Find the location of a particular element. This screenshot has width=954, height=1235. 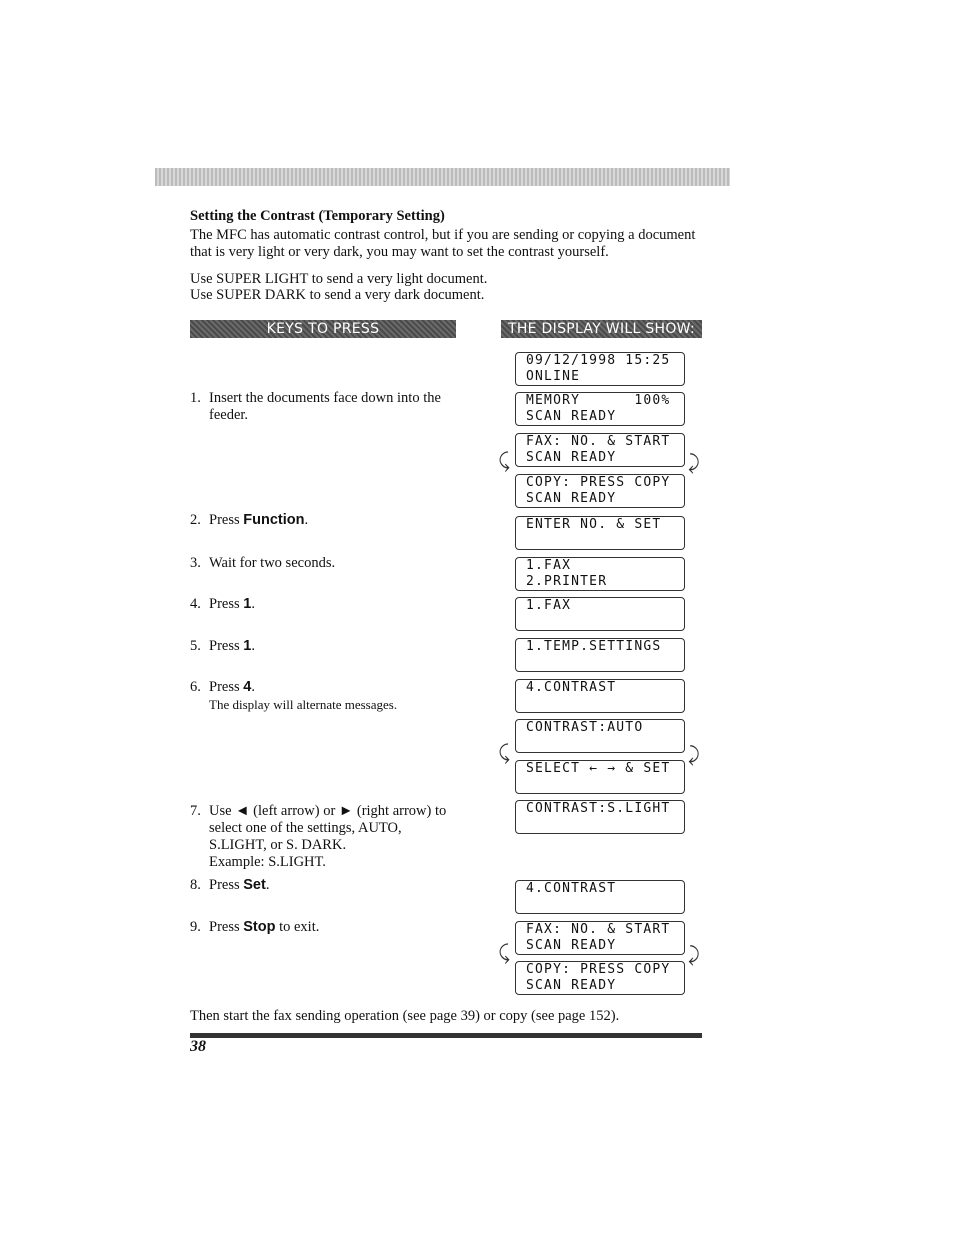

page-number: 38 is located at coordinates (198, 1046).